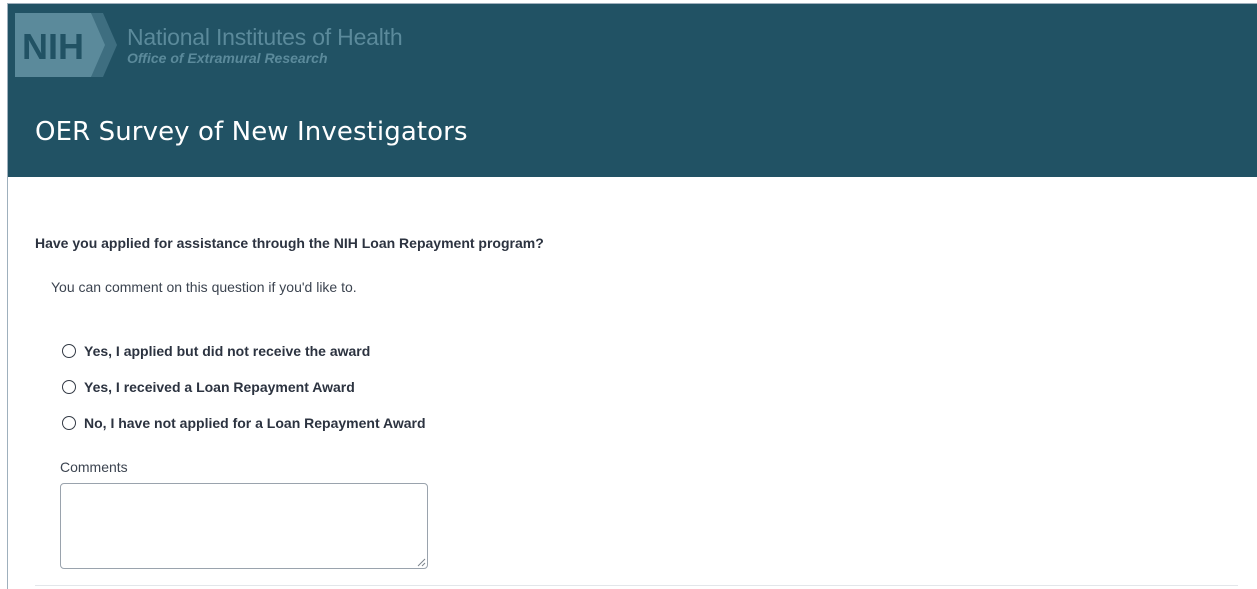 The height and width of the screenshot is (589, 1257). Describe the element at coordinates (421, 562) in the screenshot. I see `resize-grip-icon` at that location.